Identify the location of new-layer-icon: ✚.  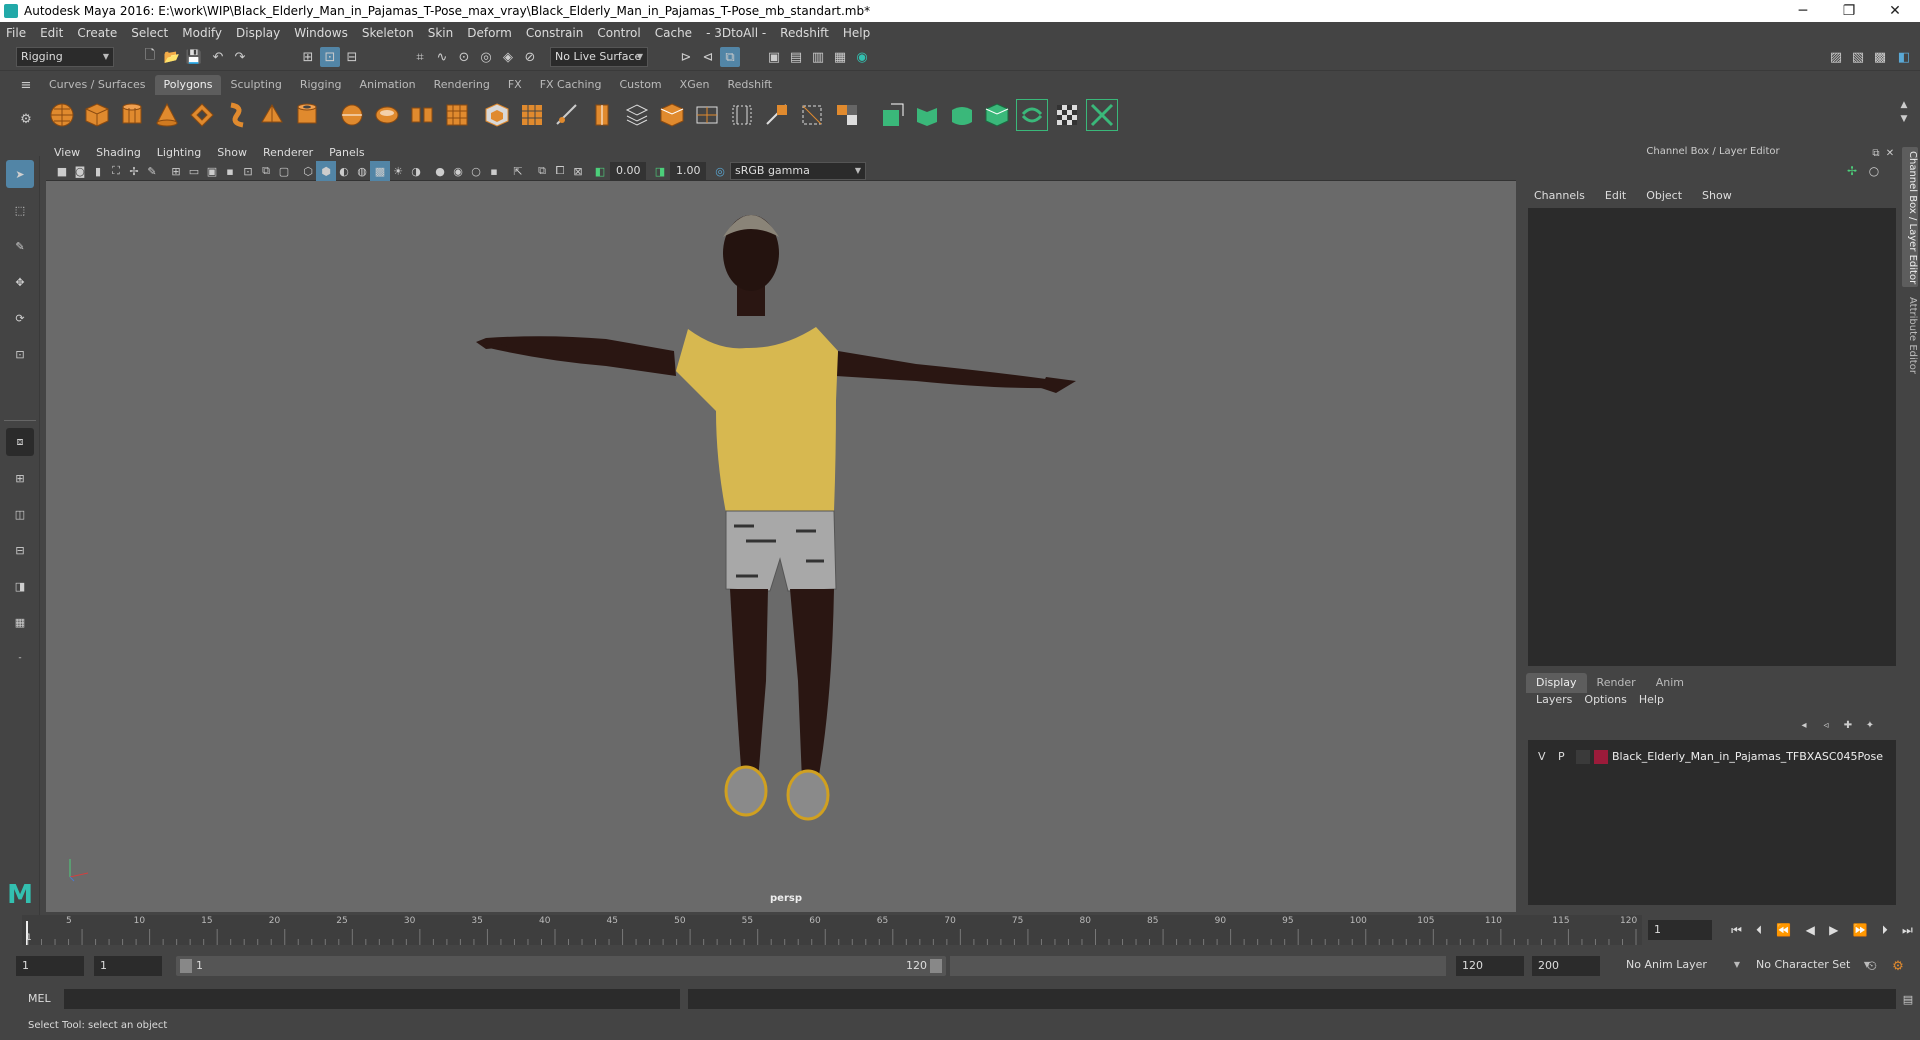
(1848, 725).